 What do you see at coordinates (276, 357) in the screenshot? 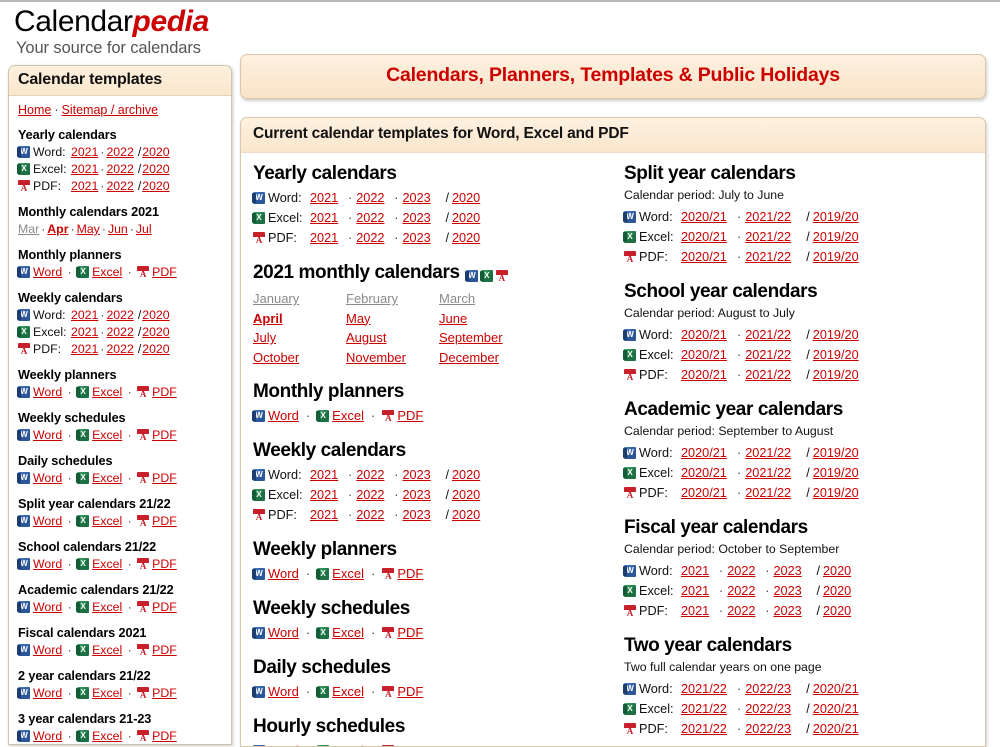
I see `month-link: October` at bounding box center [276, 357].